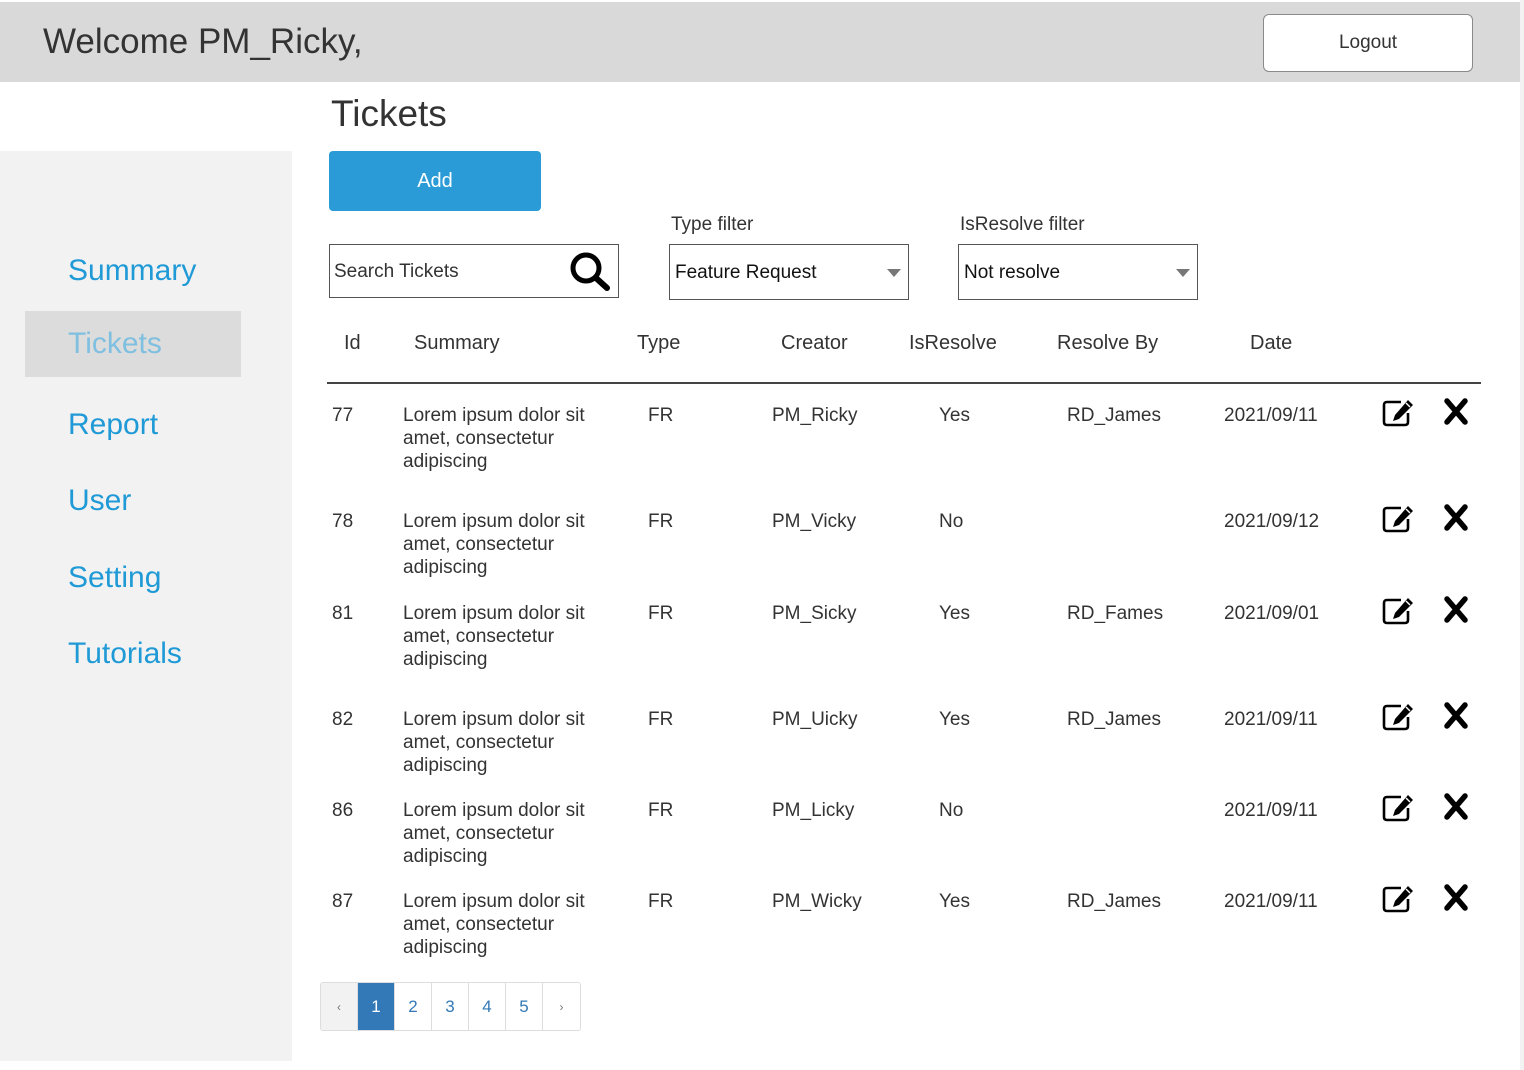 This screenshot has width=1524, height=1070. What do you see at coordinates (343, 613) in the screenshot?
I see `cell-id: 81` at bounding box center [343, 613].